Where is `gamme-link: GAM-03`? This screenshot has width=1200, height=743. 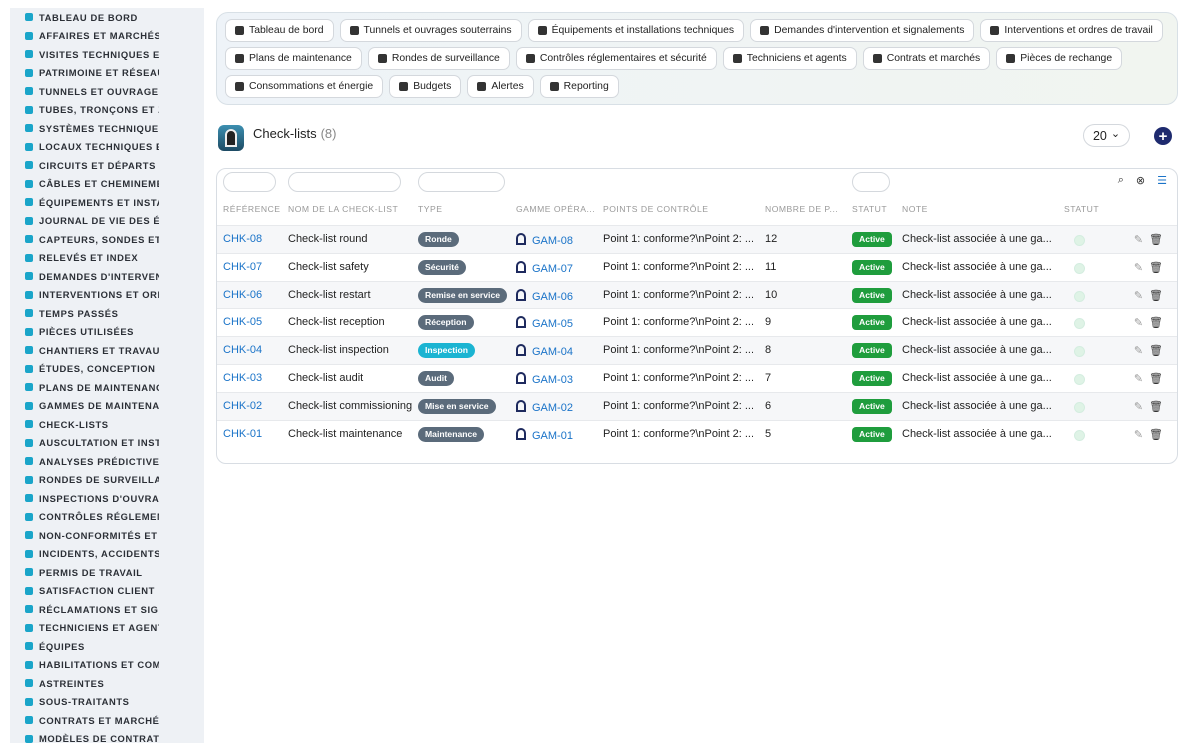
gamme-link: GAM-03 is located at coordinates (557, 379).